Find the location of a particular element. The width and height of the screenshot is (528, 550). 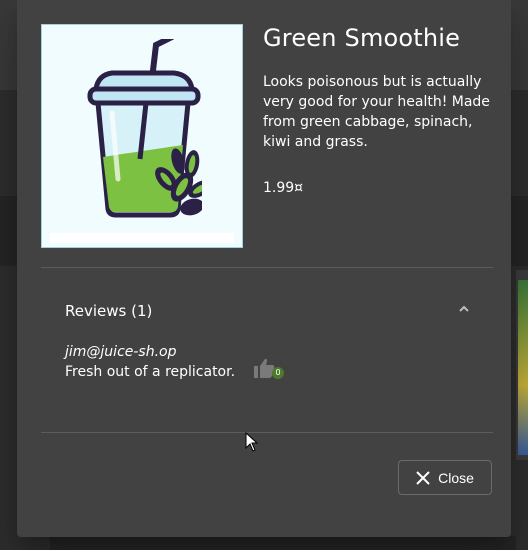

close-button: Close is located at coordinates (445, 477).